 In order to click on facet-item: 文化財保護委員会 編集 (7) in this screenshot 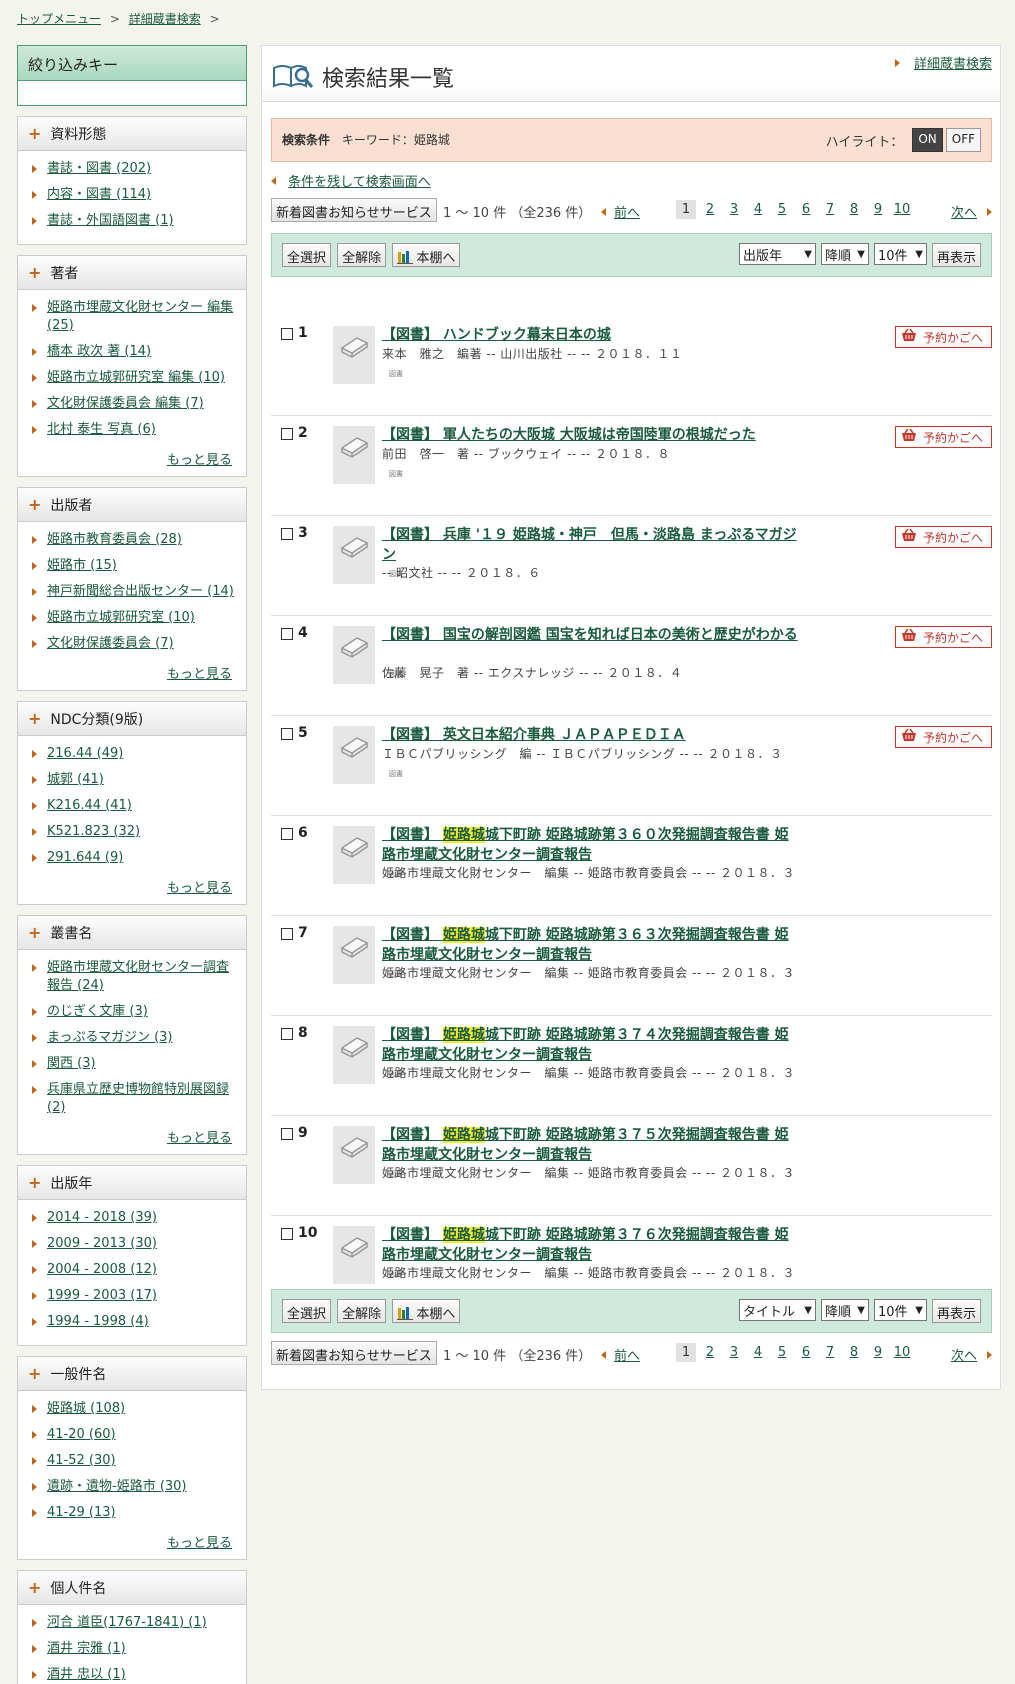, I will do `click(133, 404)`.